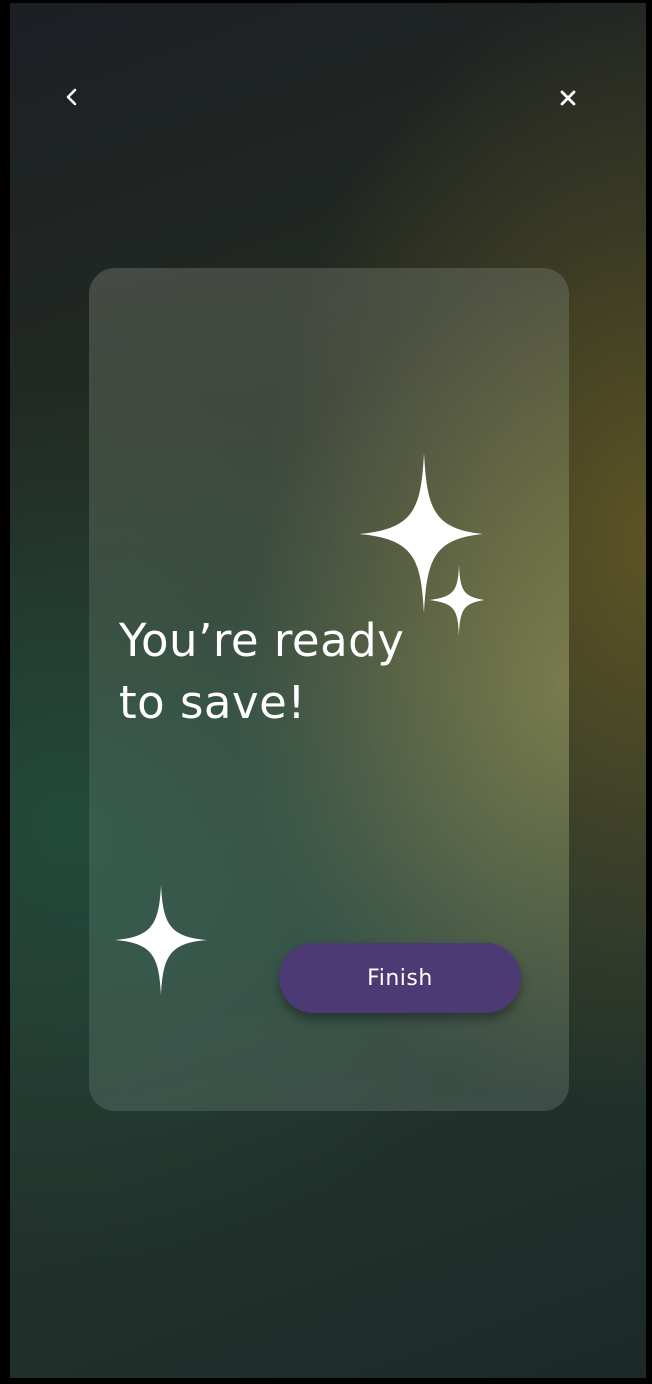  I want to click on finish-button: Finish, so click(400, 978).